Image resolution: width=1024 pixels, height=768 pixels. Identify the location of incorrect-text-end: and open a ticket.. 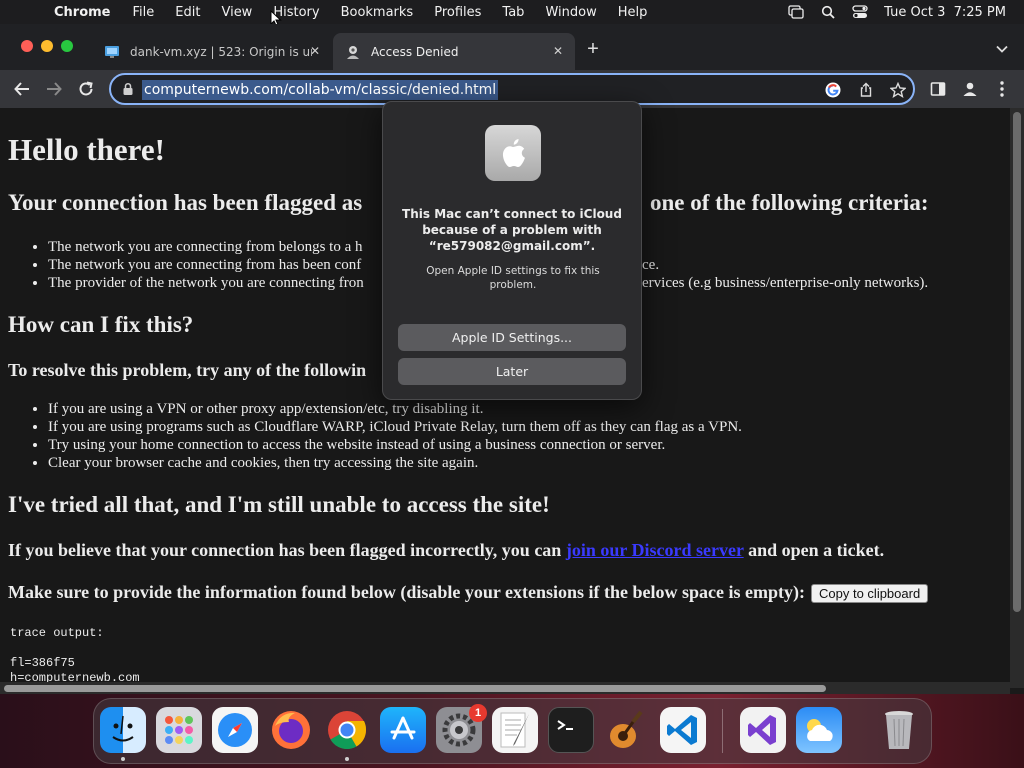
(814, 550).